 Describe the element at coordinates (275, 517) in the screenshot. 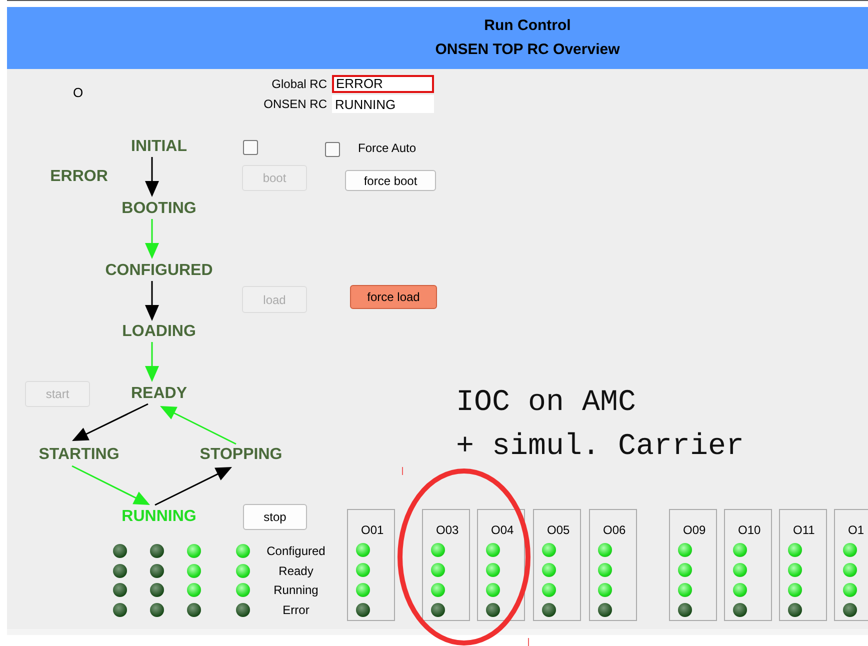

I see `command-button: stop` at that location.